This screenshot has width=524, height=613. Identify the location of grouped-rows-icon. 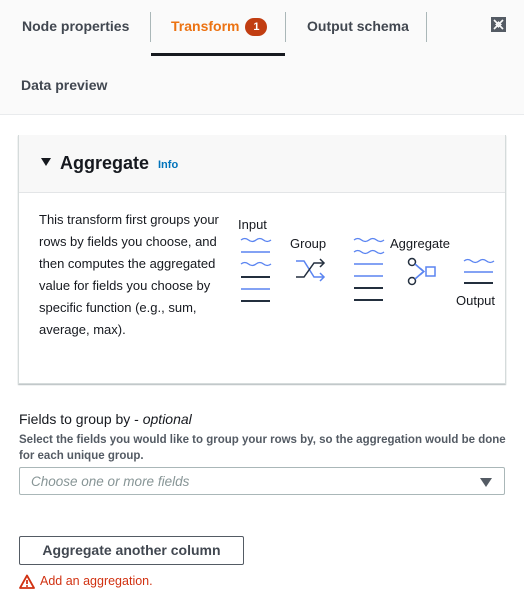
(369, 269).